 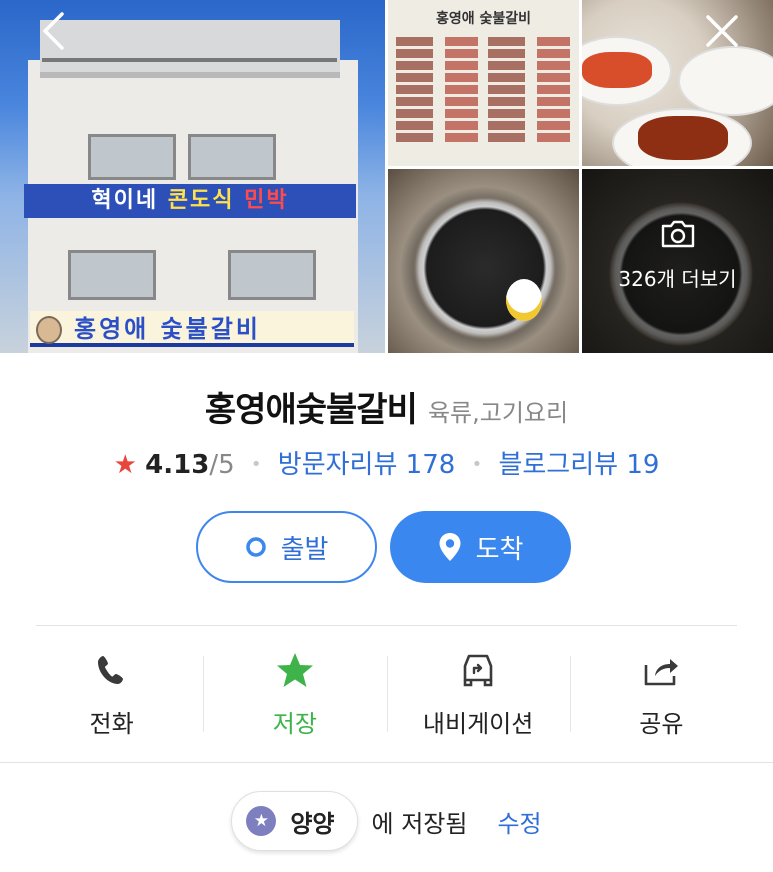 What do you see at coordinates (261, 821) in the screenshot?
I see `list-star-icon: ★` at bounding box center [261, 821].